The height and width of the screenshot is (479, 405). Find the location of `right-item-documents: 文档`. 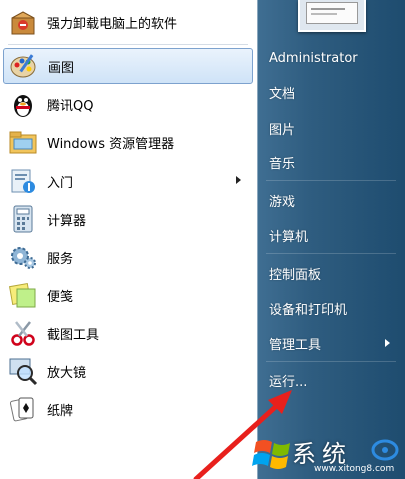

right-item-documents: 文档 is located at coordinates (332, 92).